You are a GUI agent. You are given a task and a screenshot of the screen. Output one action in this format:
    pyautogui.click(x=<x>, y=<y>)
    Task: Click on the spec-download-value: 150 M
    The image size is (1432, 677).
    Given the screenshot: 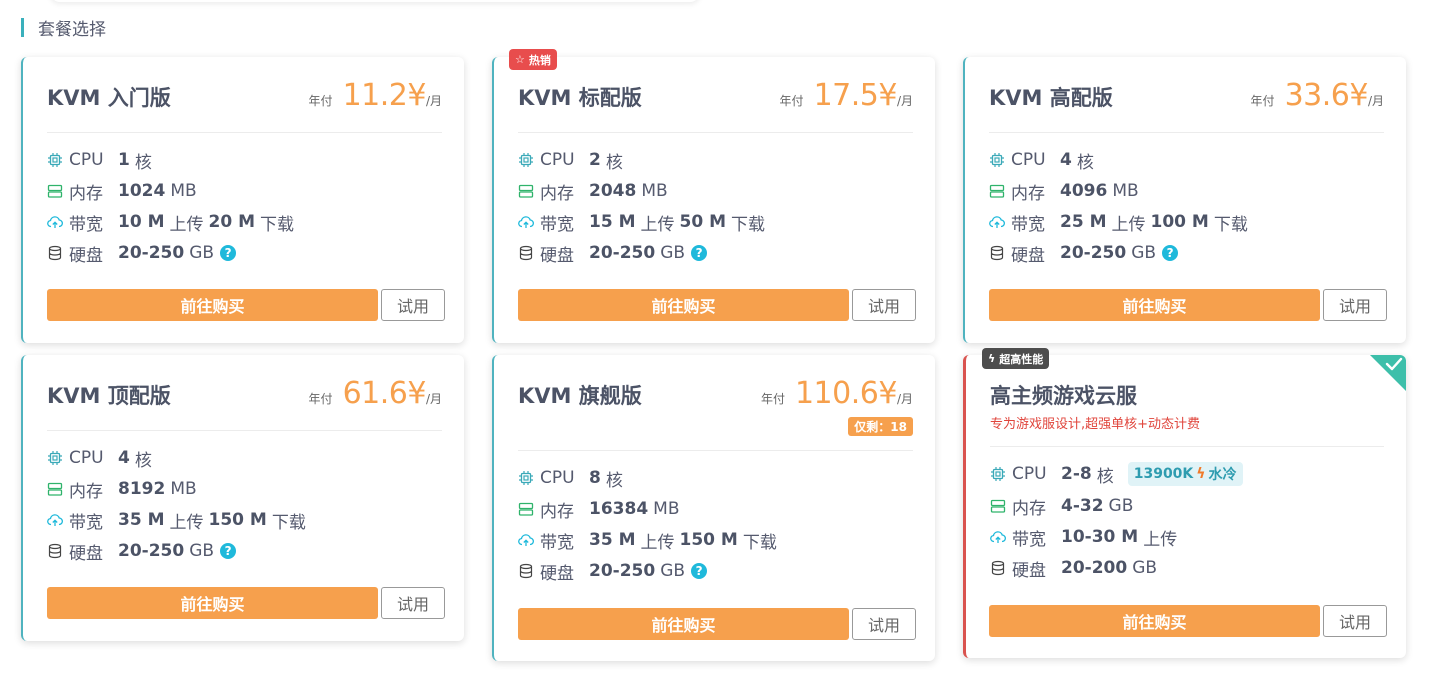 What is the action you would take?
    pyautogui.click(x=237, y=520)
    